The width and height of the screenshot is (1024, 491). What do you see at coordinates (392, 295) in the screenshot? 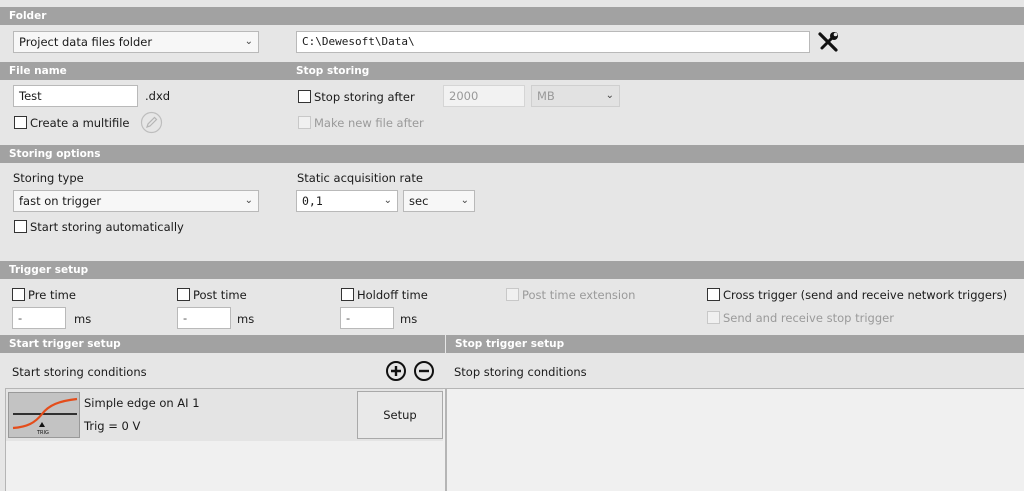
I see `holdoff-label: Holdoff time` at bounding box center [392, 295].